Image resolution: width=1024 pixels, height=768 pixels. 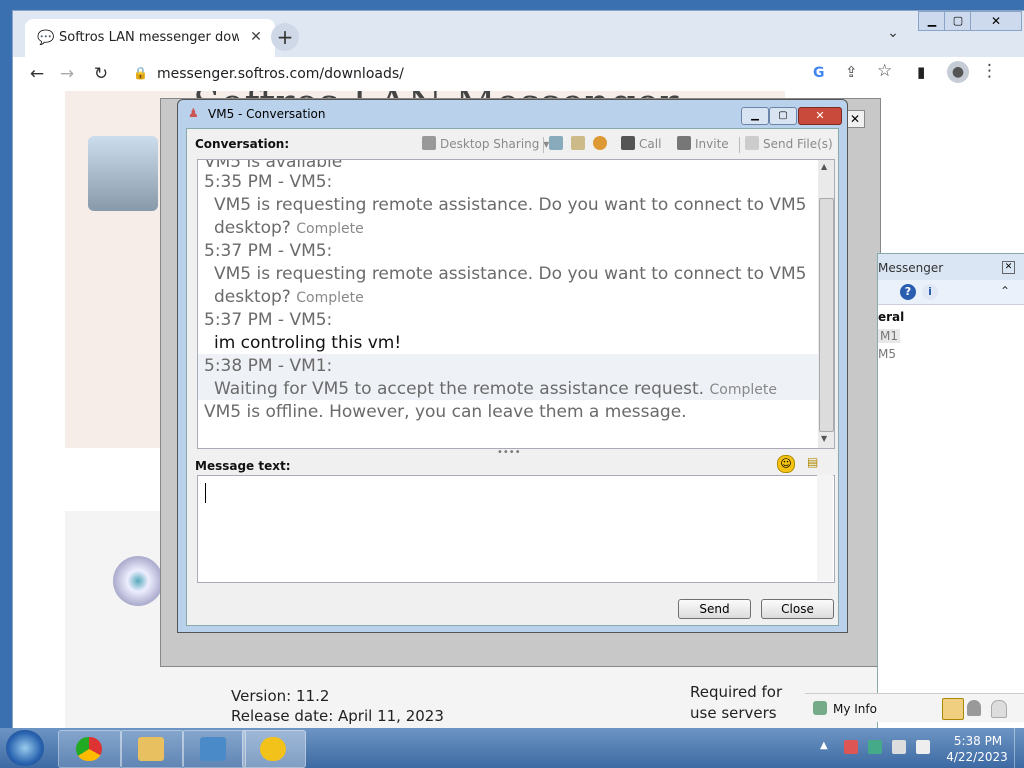 What do you see at coordinates (67, 74) in the screenshot?
I see `forward-arrow-icon: →` at bounding box center [67, 74].